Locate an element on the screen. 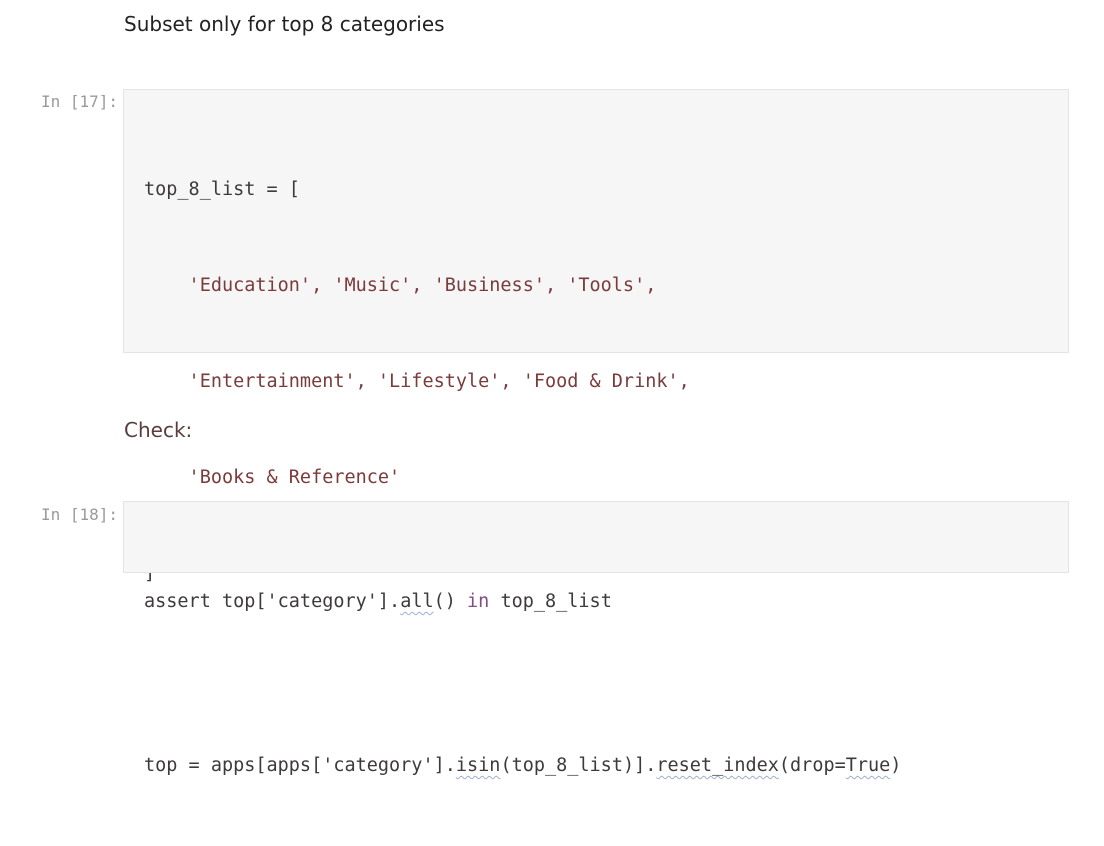  code-token: all is located at coordinates (417, 601).